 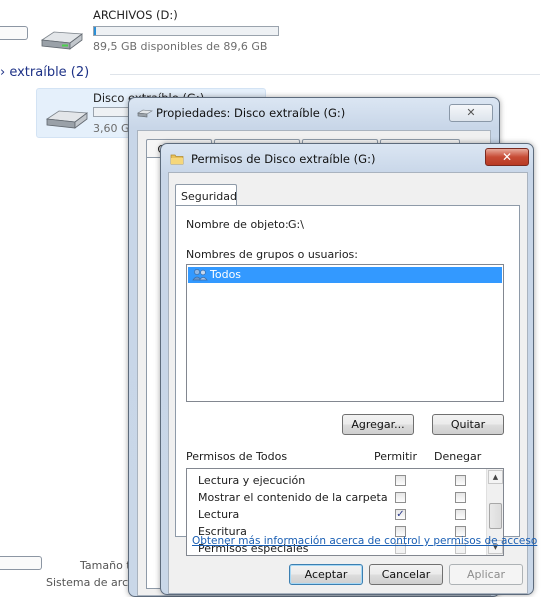 I want to click on permission-row: Mostrar el contenido de la carpeta, so click(x=337, y=497).